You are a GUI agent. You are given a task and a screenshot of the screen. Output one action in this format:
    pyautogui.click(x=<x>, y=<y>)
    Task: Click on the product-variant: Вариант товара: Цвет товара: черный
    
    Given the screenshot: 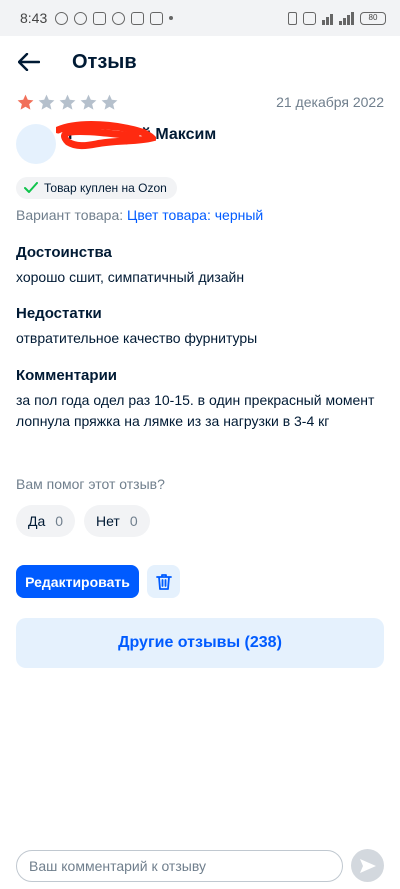 What is the action you would take?
    pyautogui.click(x=139, y=215)
    